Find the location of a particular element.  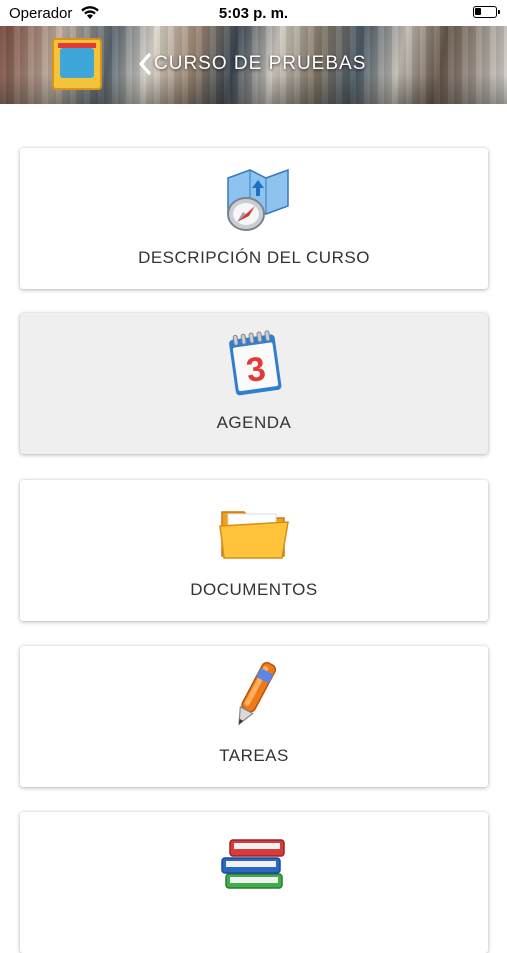

menu-item-tareas: TAREAS is located at coordinates (254, 716).